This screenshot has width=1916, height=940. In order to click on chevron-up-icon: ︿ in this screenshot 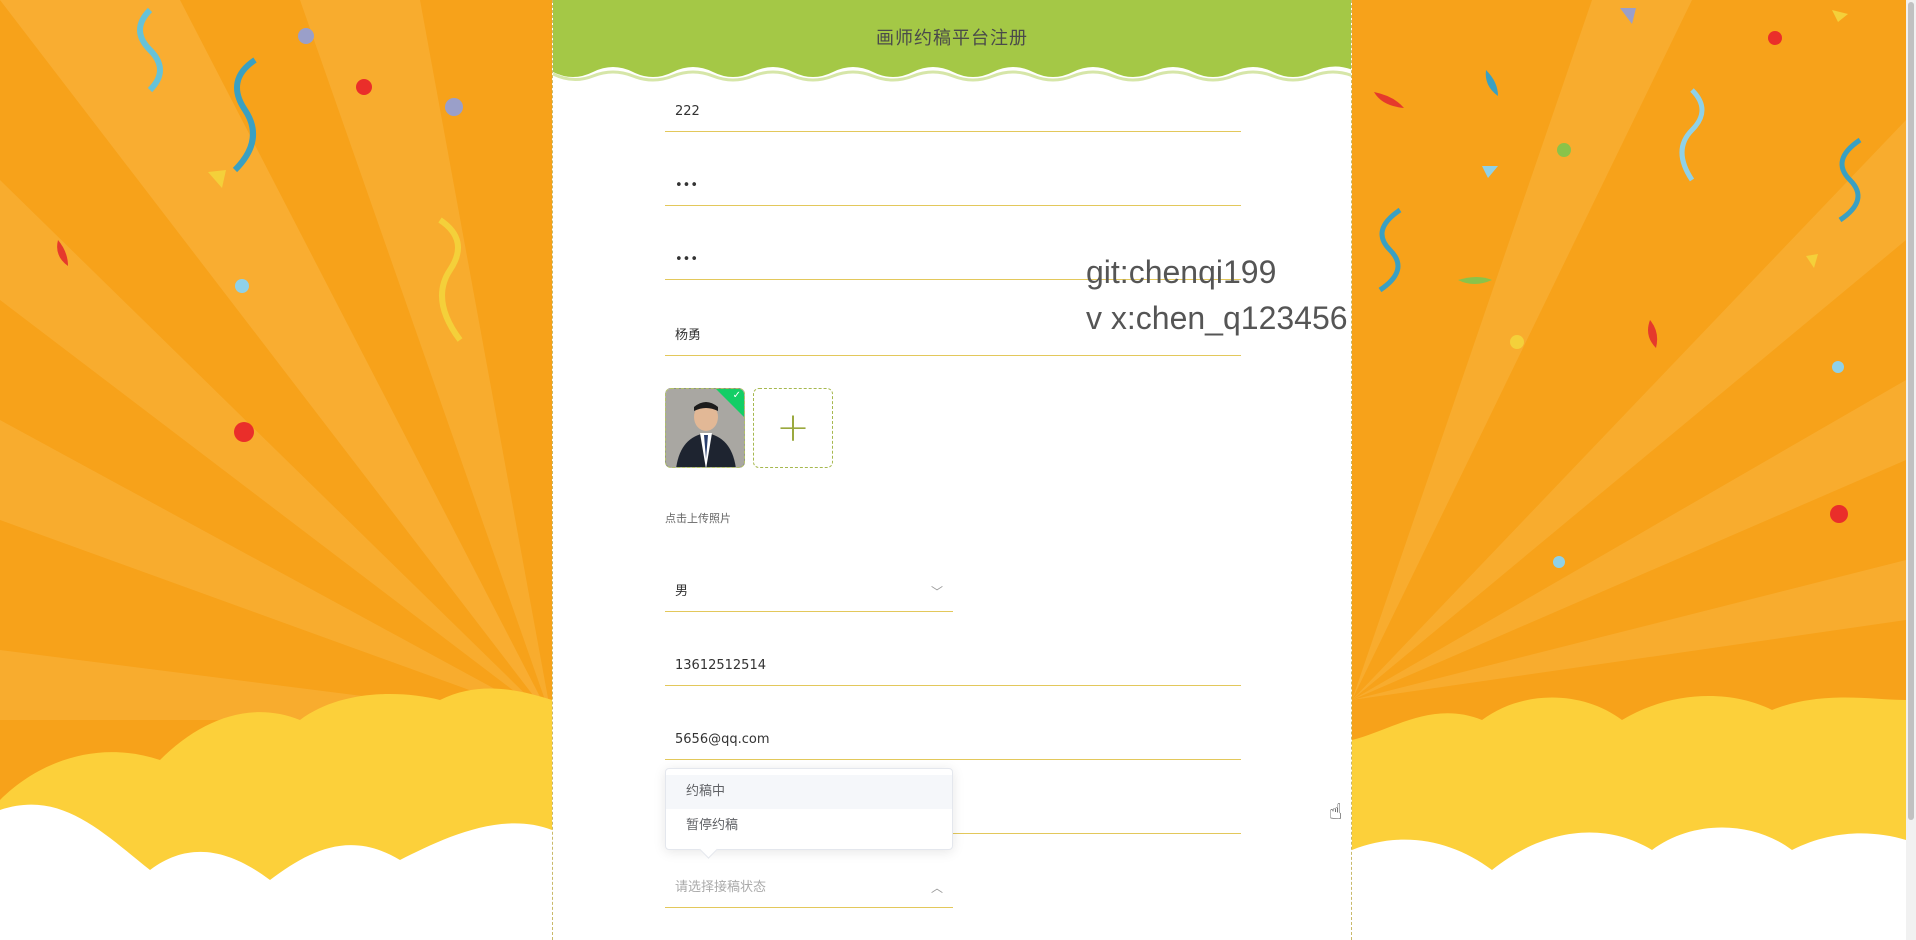, I will do `click(936, 888)`.